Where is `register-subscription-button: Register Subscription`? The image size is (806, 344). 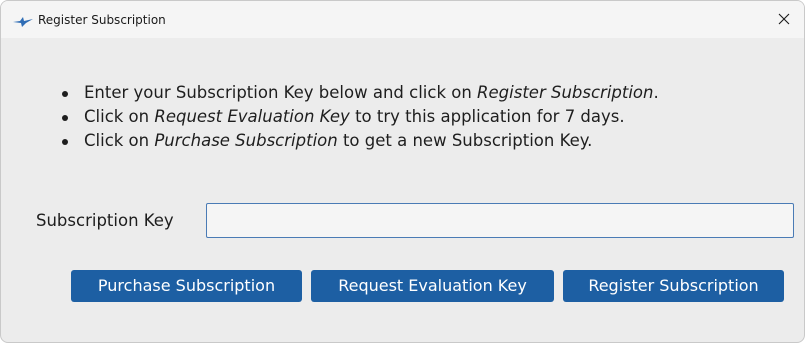
register-subscription-button: Register Subscription is located at coordinates (673, 286).